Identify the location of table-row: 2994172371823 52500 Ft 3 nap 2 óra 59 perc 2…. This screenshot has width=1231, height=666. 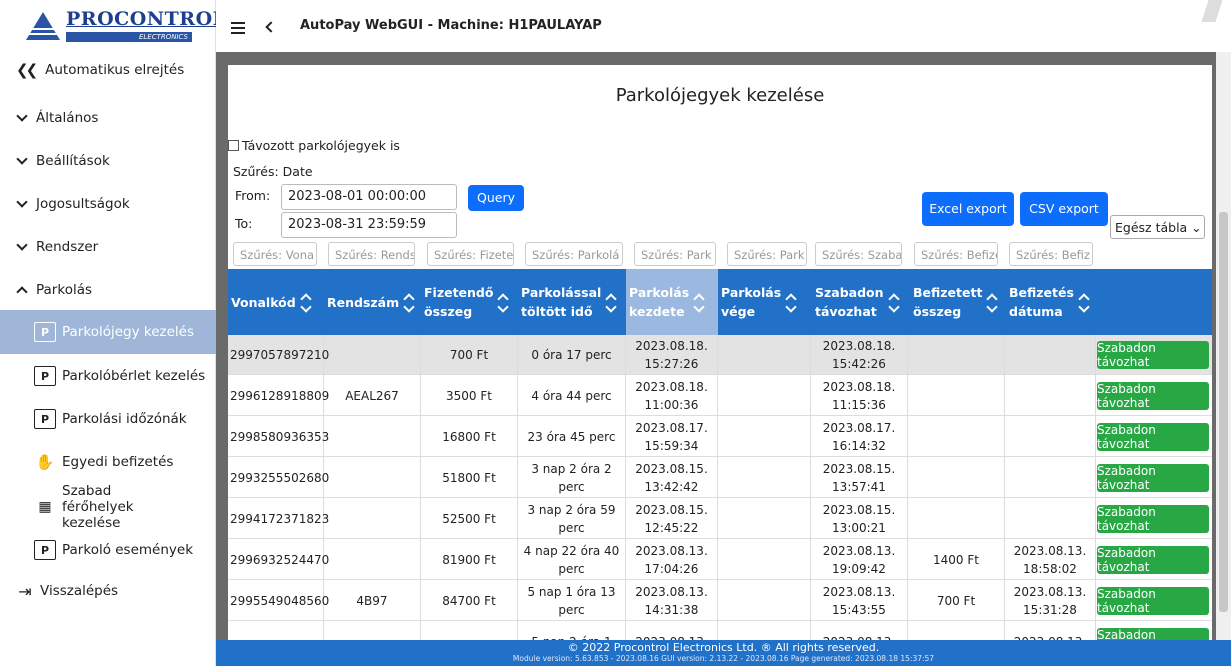
(720, 518).